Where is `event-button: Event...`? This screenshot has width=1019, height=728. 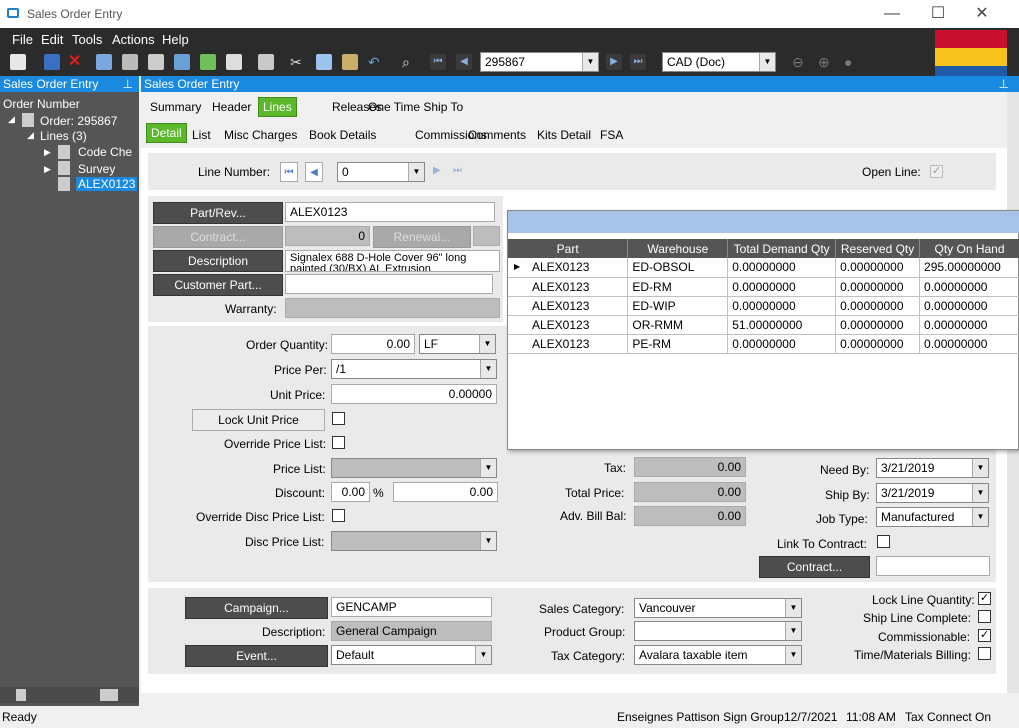 event-button: Event... is located at coordinates (256, 656).